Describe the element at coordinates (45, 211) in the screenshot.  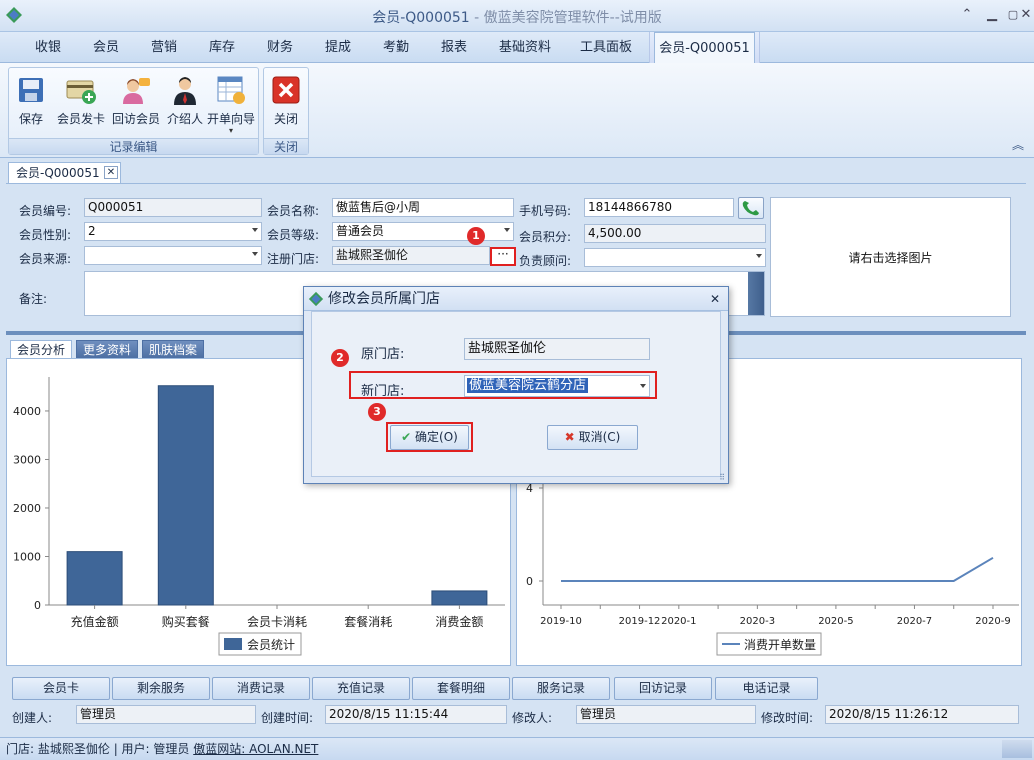
I see `member-no-label: 会员编号:` at that location.